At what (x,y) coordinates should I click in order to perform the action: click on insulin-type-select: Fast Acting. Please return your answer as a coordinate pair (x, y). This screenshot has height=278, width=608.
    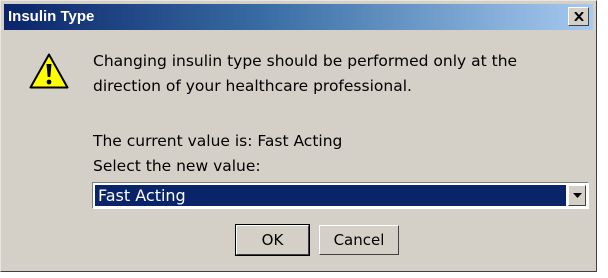
    Looking at the image, I should click on (340, 195).